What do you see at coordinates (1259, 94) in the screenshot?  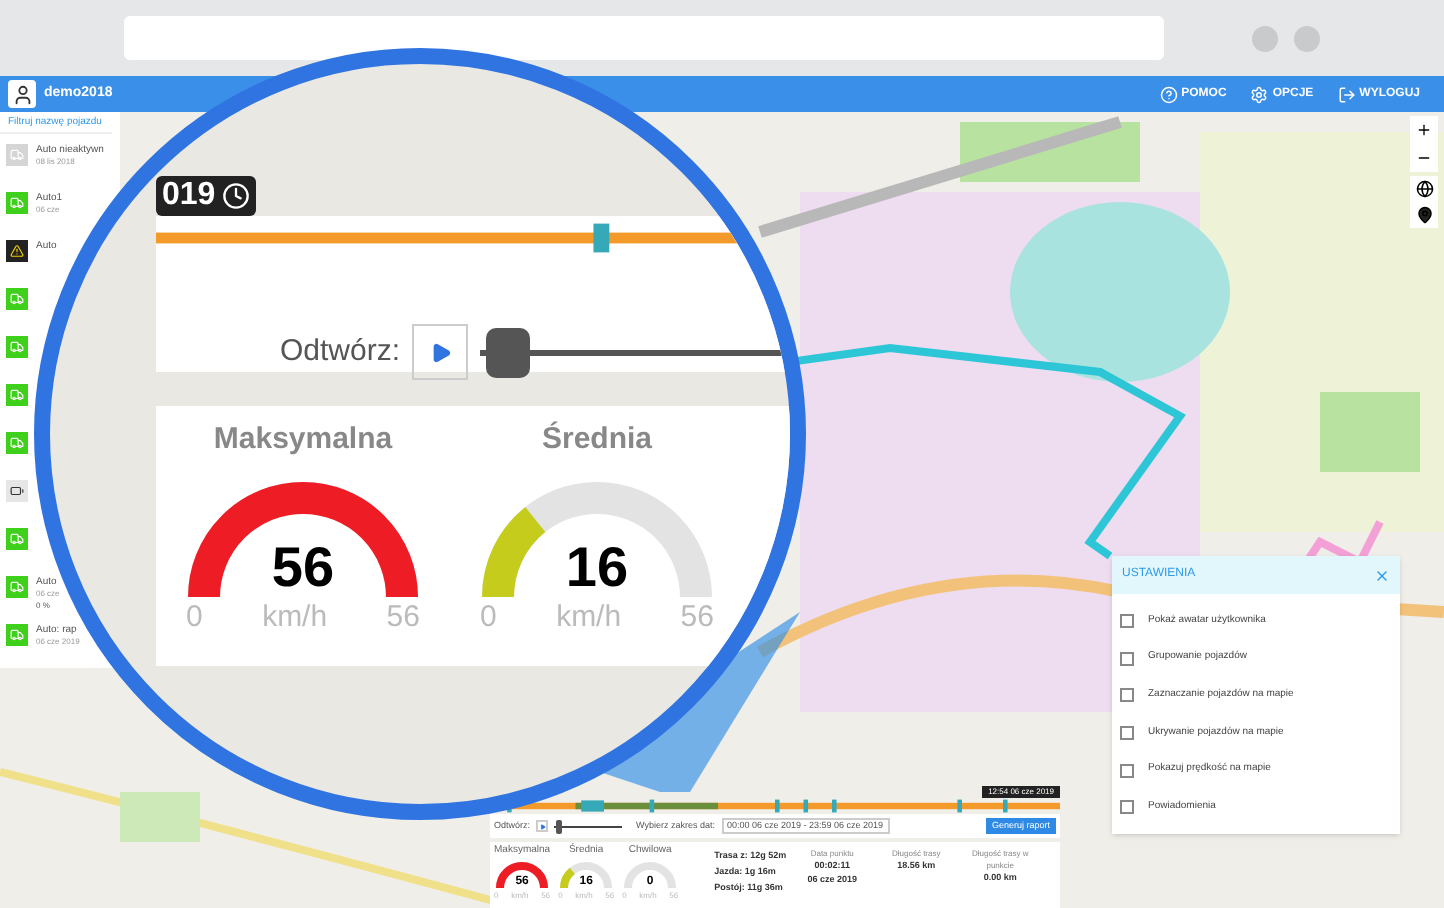 I see `gear-icon` at bounding box center [1259, 94].